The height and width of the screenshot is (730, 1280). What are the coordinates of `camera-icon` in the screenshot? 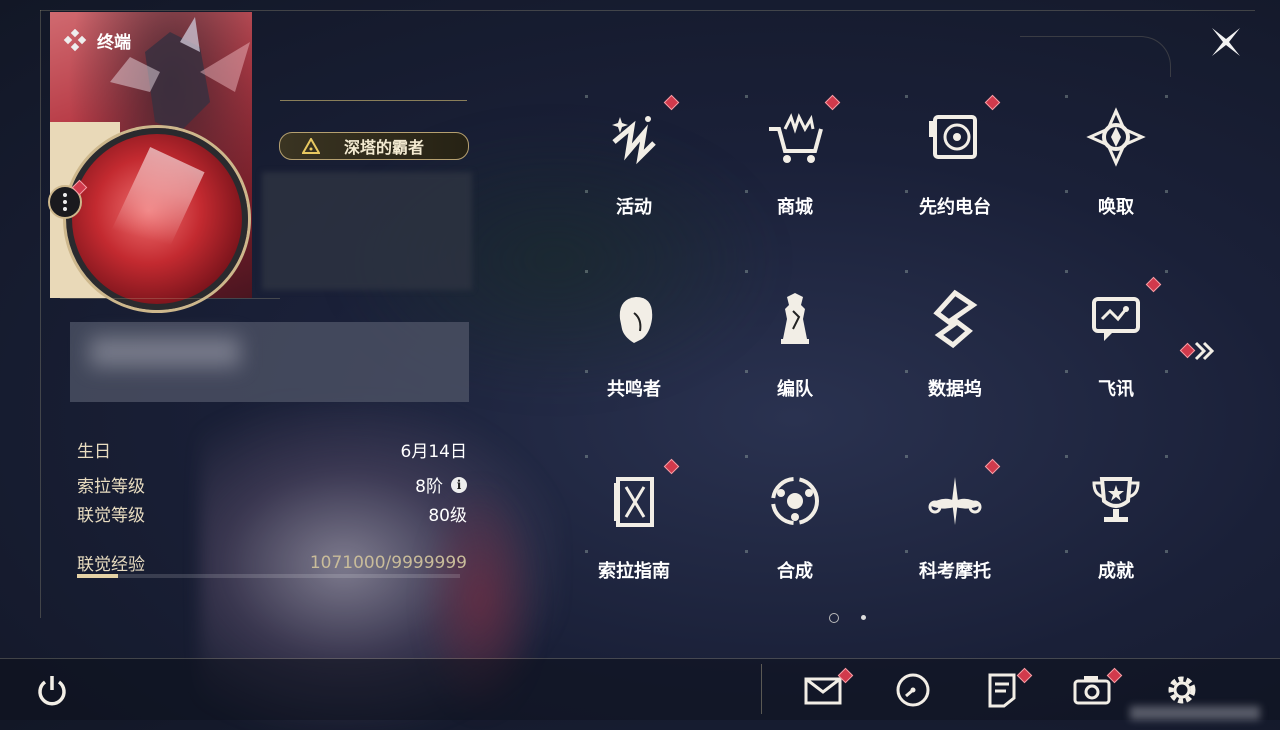 It's located at (1092, 690).